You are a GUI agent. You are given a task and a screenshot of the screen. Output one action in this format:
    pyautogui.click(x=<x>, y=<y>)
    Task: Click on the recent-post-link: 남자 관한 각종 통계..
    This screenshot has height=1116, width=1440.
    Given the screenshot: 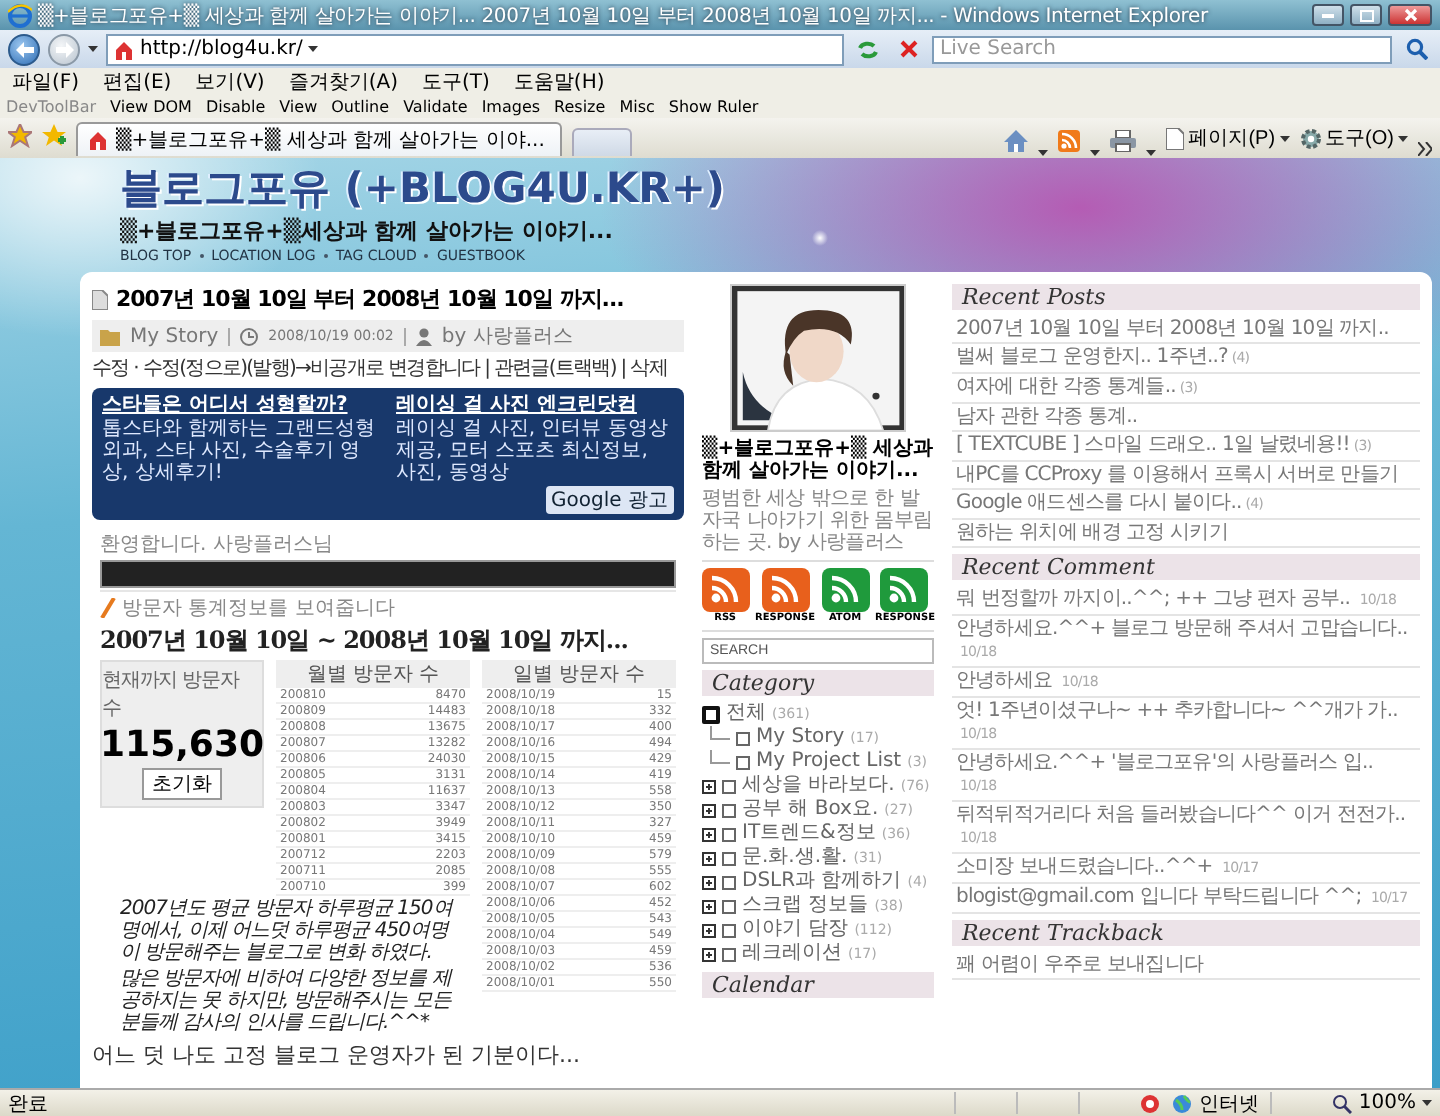 What is the action you would take?
    pyautogui.click(x=1186, y=418)
    